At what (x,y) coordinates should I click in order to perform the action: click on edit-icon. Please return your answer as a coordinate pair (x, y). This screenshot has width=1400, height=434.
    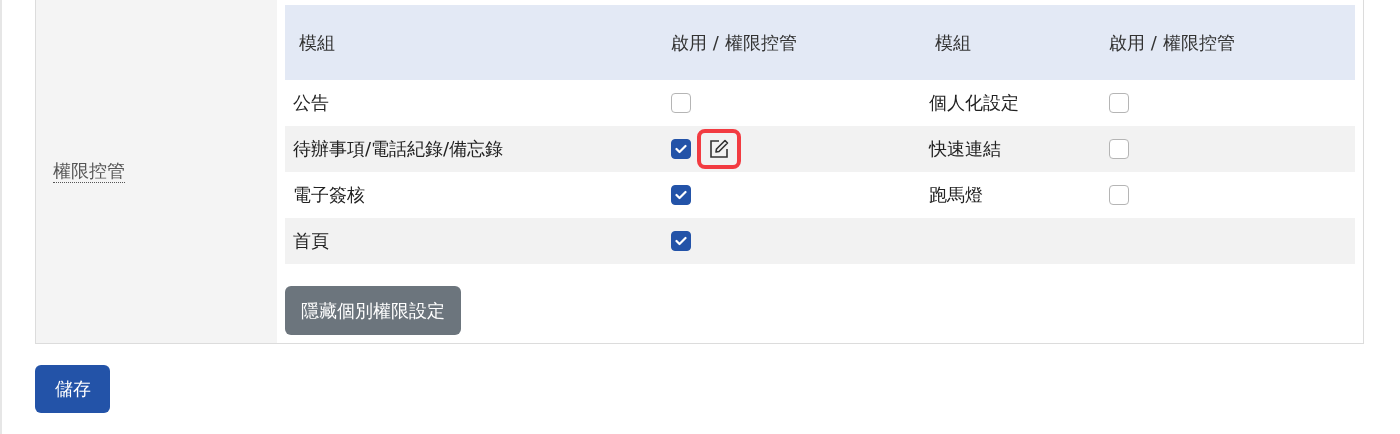
    Looking at the image, I should click on (719, 149).